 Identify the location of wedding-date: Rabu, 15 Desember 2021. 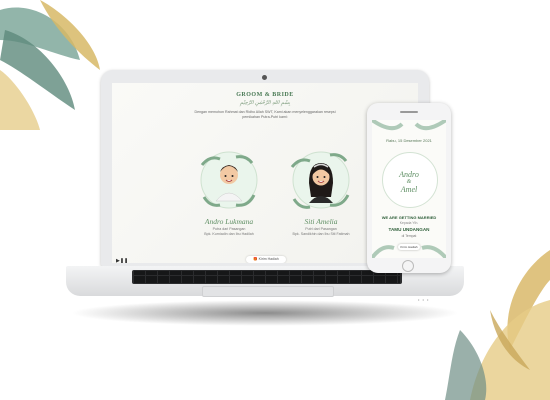
(409, 140).